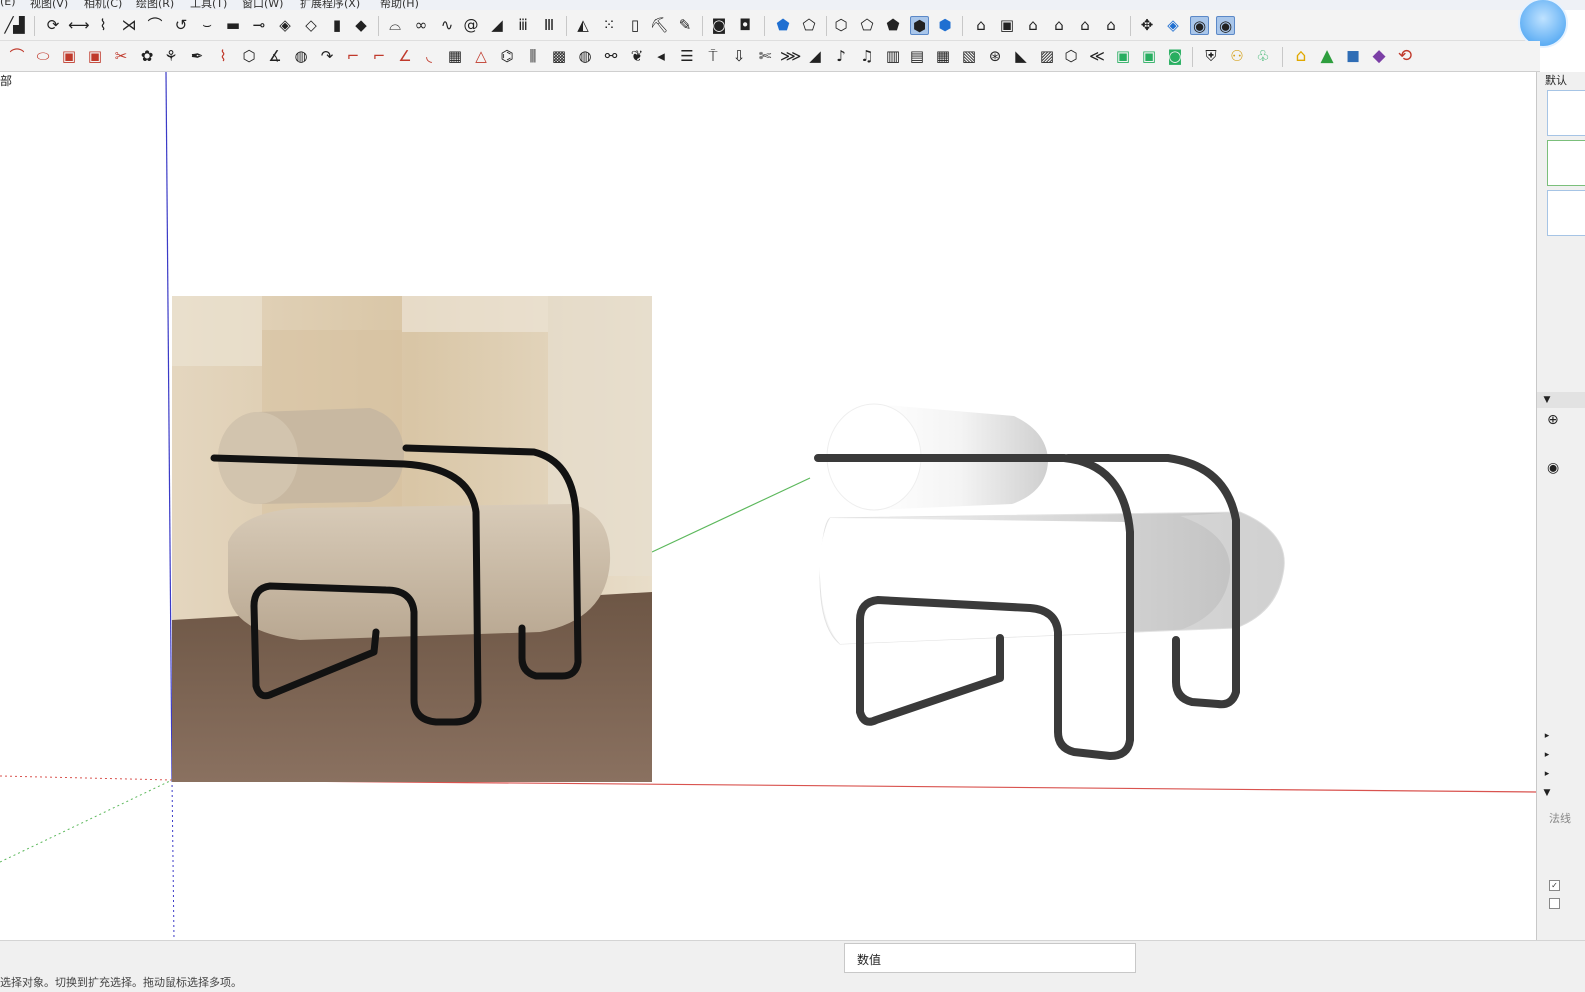 The width and height of the screenshot is (1585, 992). I want to click on map-icon: ▣, so click(1123, 56).